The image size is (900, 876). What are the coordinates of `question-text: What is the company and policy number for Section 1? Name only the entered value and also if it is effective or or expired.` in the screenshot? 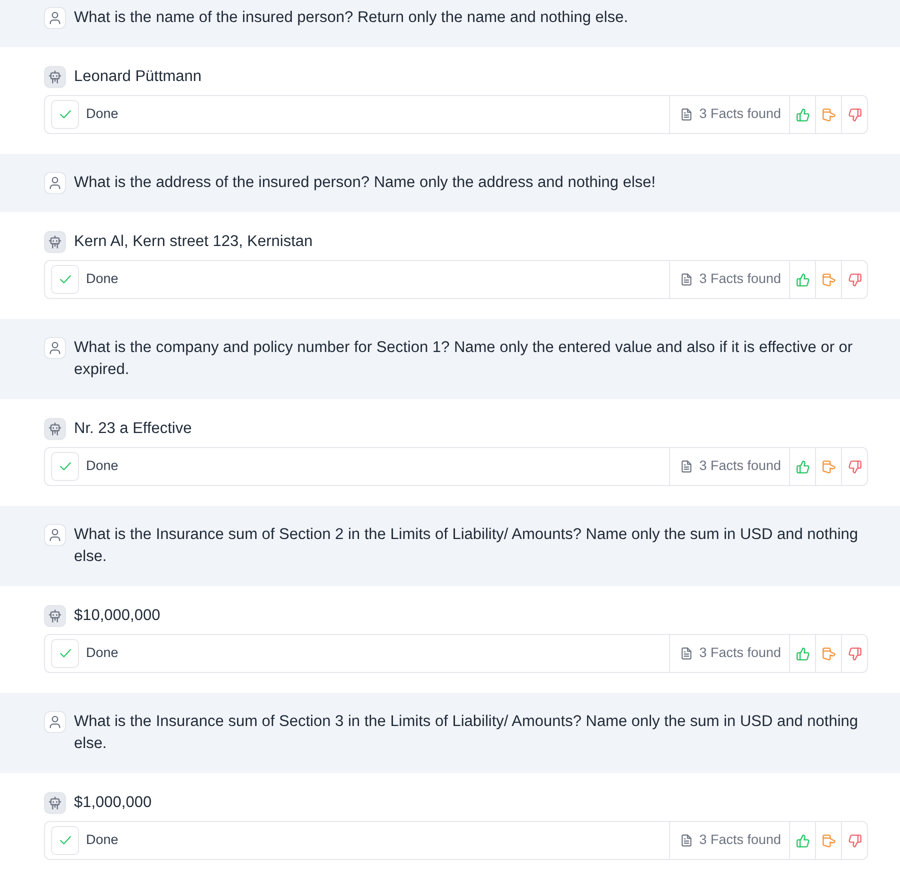 It's located at (464, 359).